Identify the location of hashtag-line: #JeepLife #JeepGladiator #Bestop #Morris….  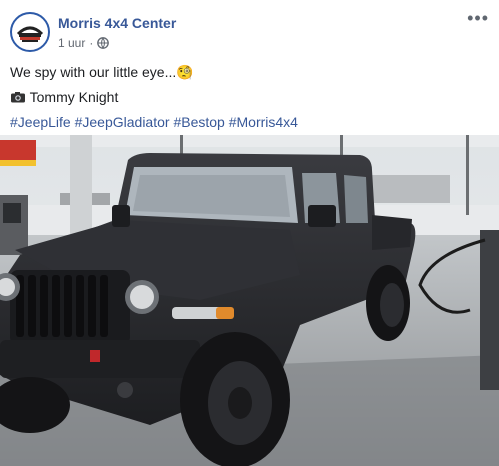
(249, 122).